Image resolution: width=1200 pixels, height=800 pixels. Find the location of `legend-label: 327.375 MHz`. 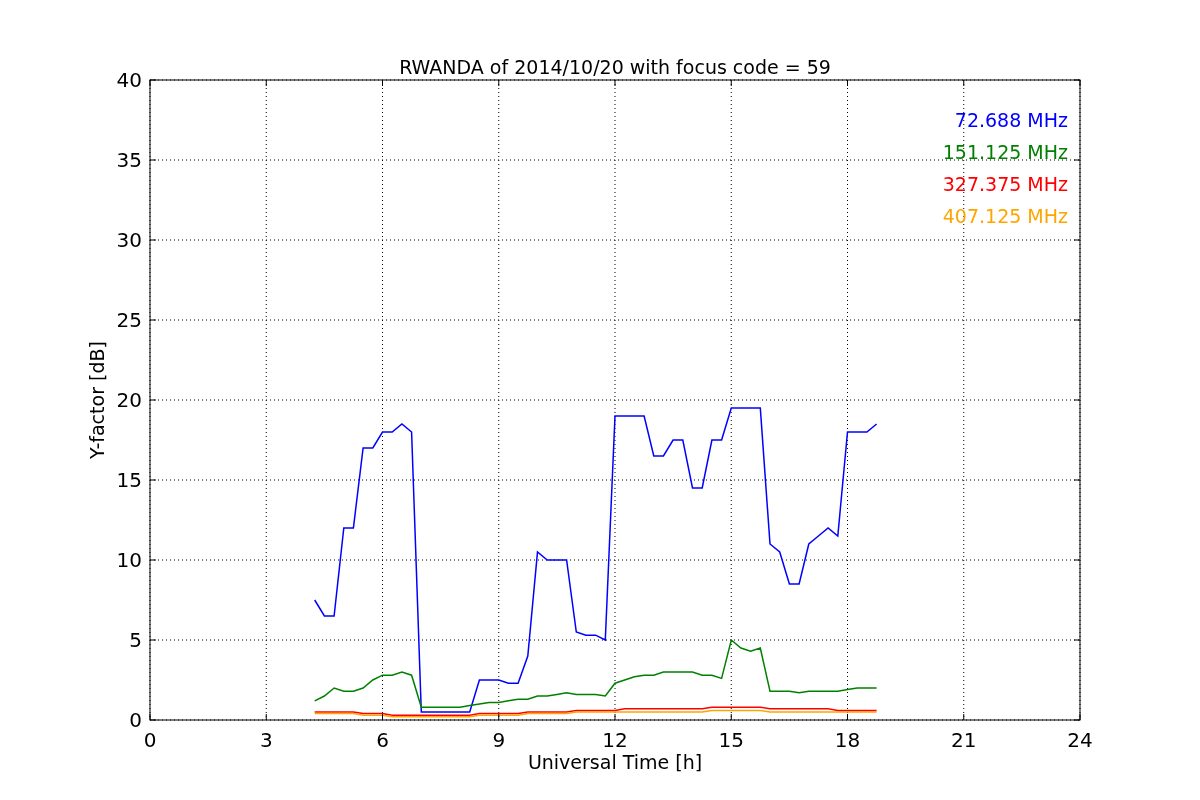

legend-label: 327.375 MHz is located at coordinates (1005, 184).